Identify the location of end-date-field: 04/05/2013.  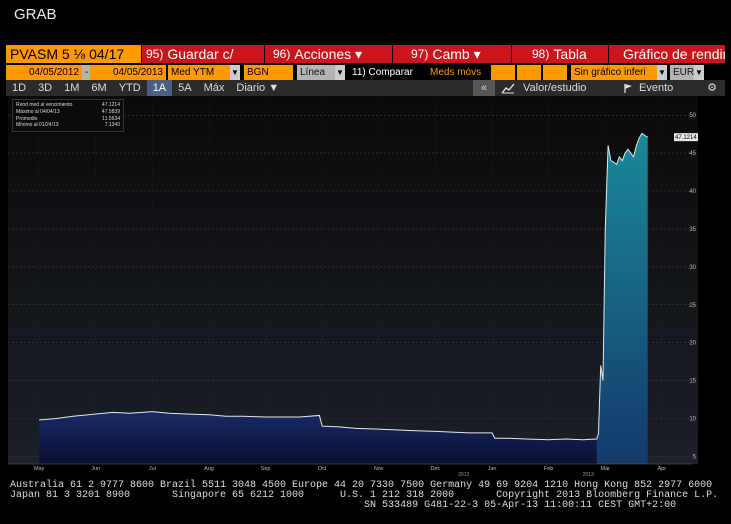
(128, 72).